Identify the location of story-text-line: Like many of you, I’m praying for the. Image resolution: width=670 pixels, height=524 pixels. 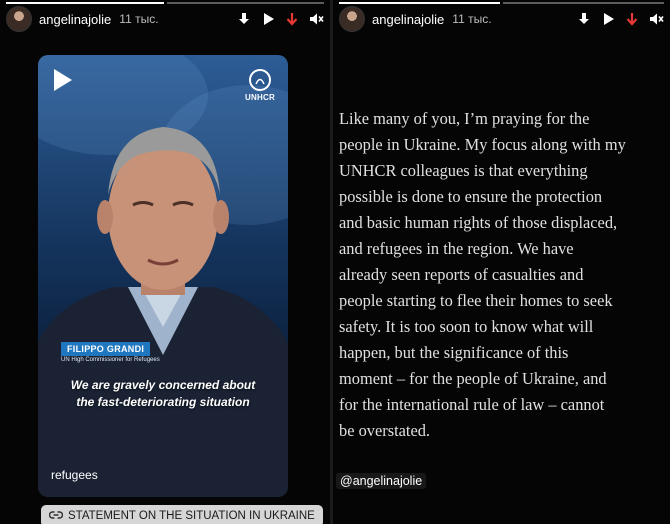
(464, 118).